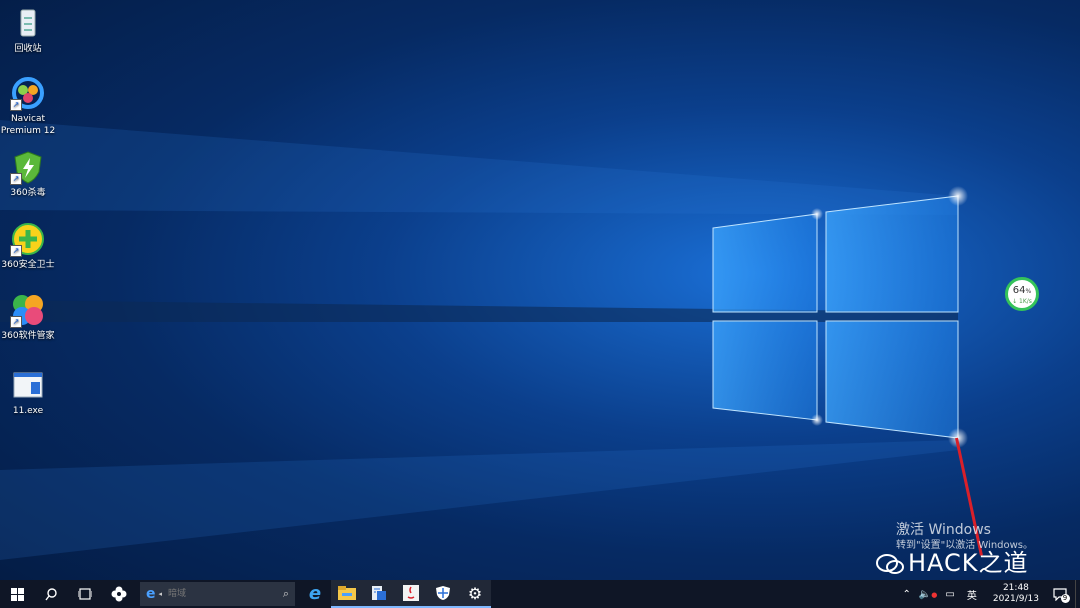 The image size is (1080, 608). What do you see at coordinates (27, 167) in the screenshot?
I see `360-antivirus-shield-icon: ↗` at bounding box center [27, 167].